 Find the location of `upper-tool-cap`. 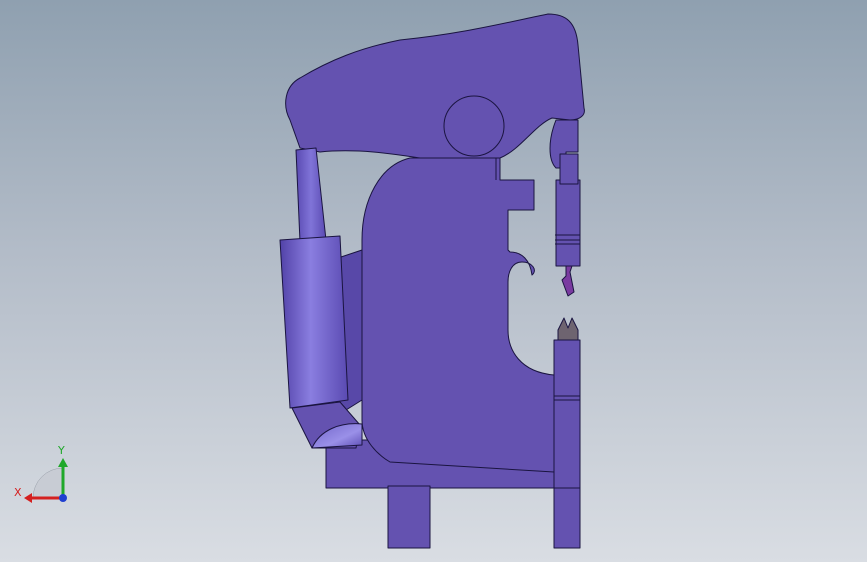

upper-tool-cap is located at coordinates (569, 169).